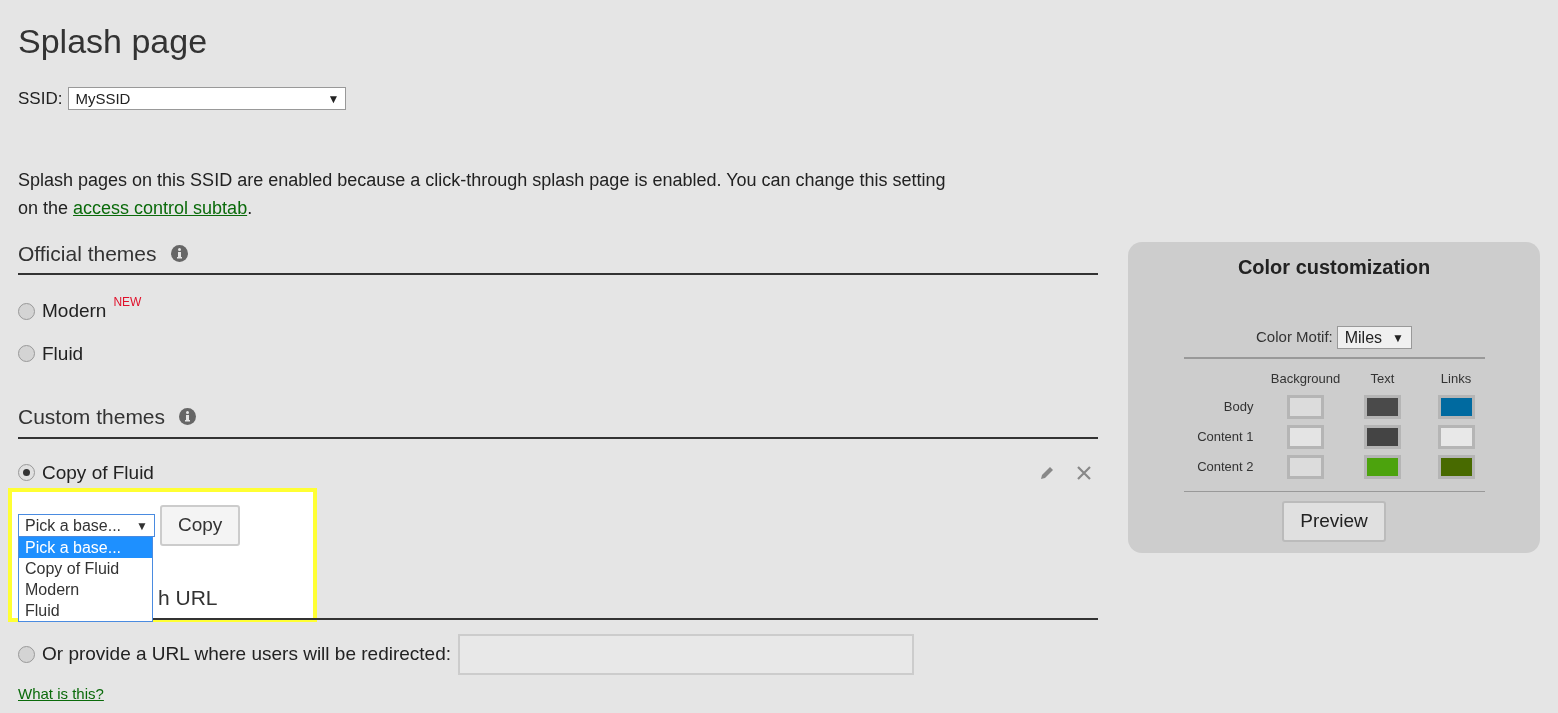 The image size is (1558, 713). Describe the element at coordinates (1382, 379) in the screenshot. I see `column-header: Text` at that location.